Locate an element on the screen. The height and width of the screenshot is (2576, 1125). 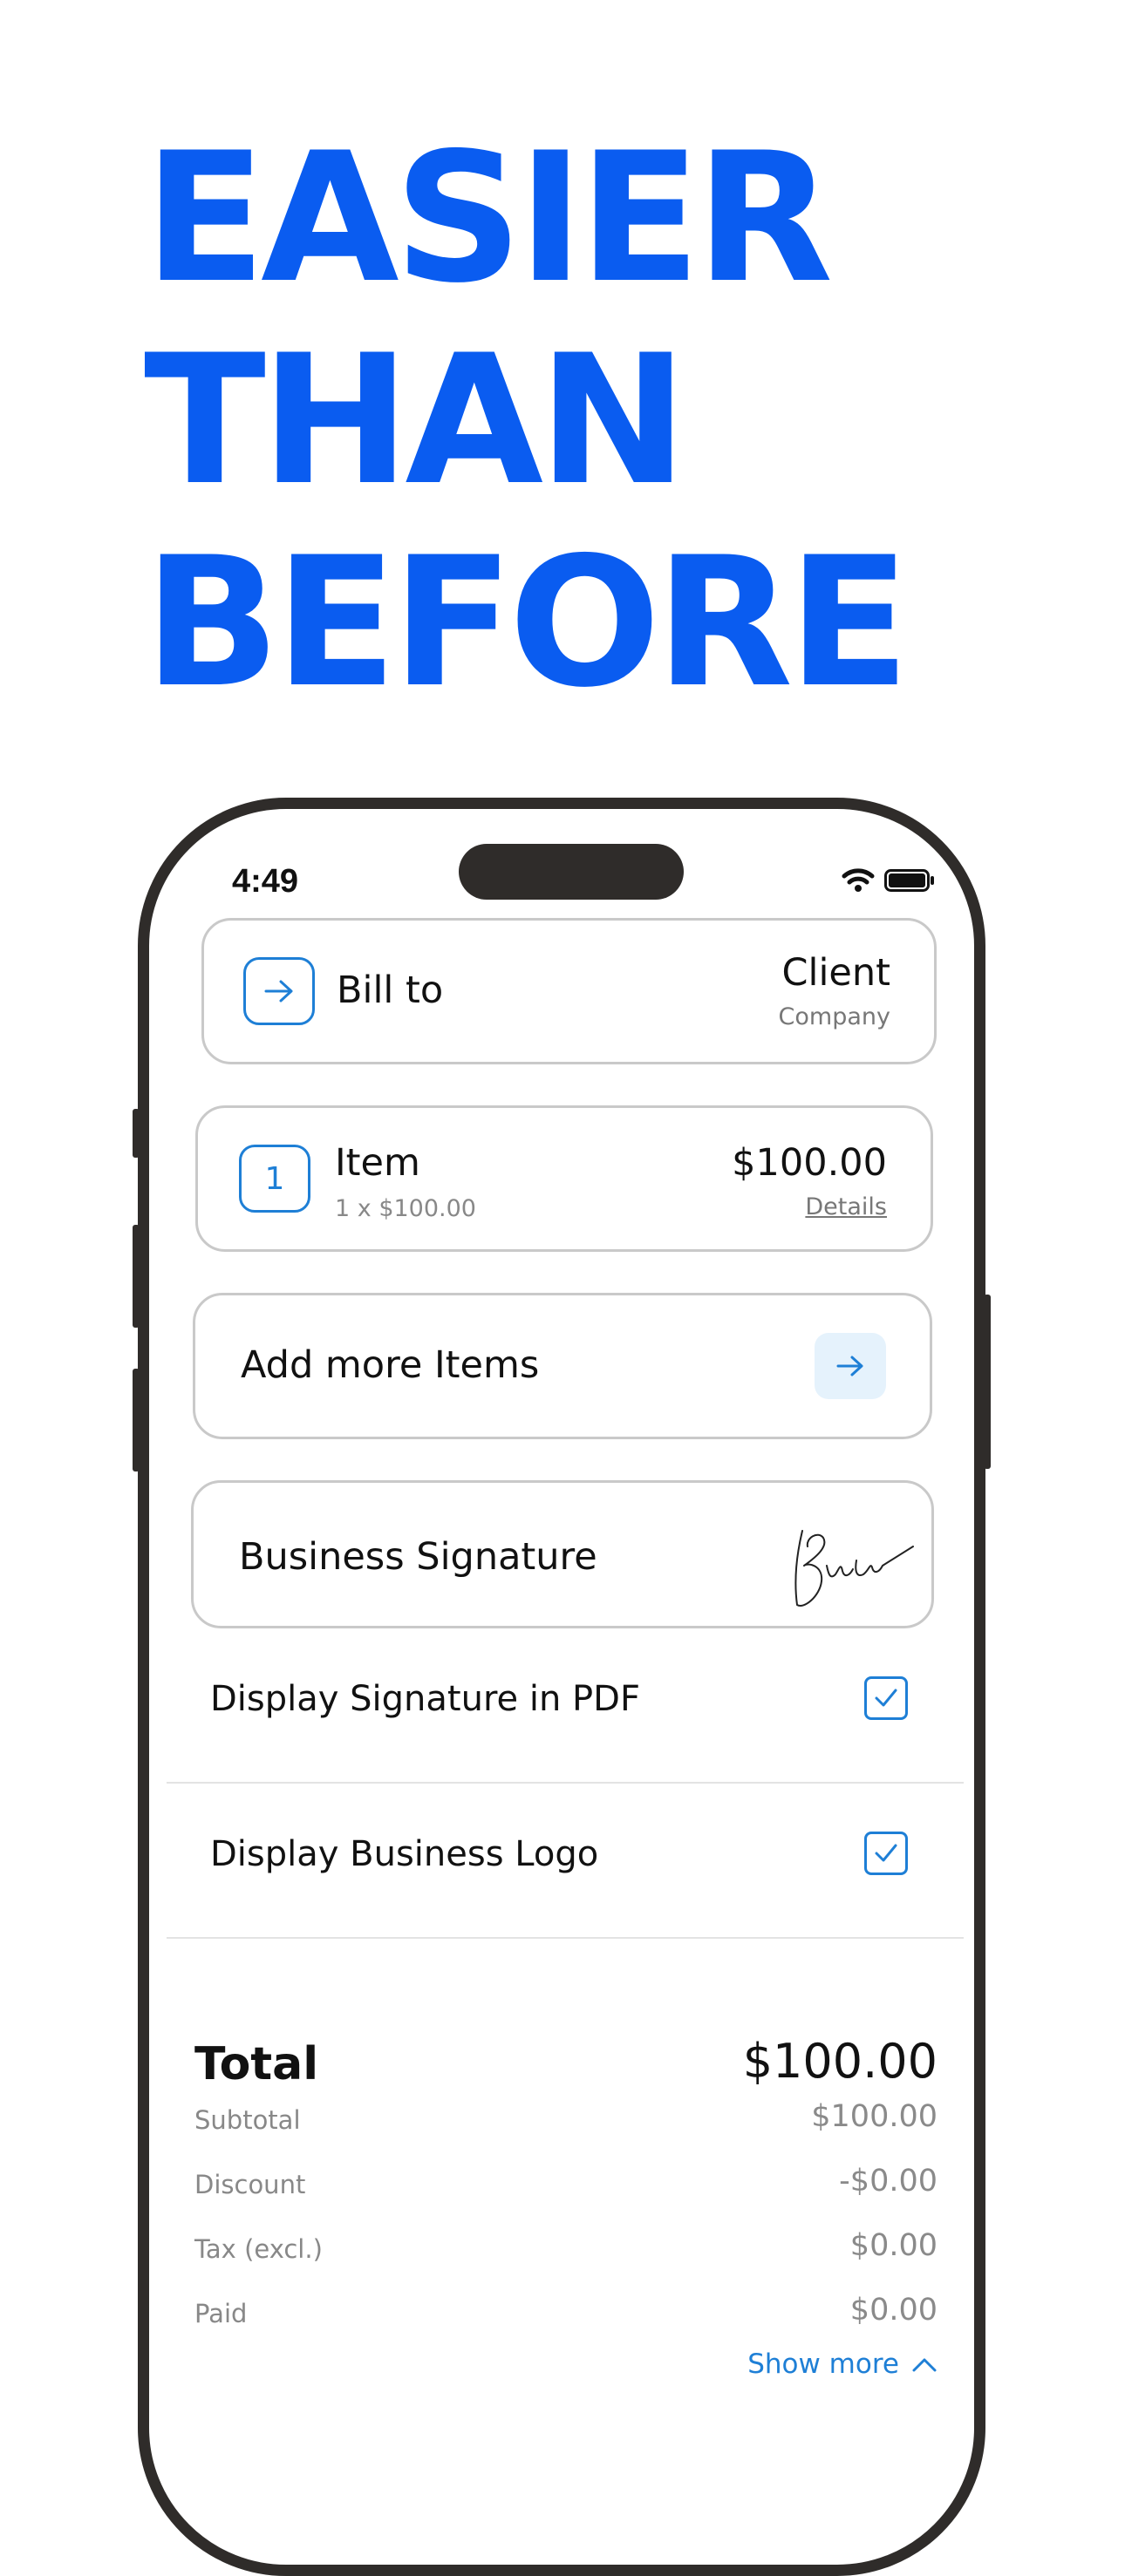
quantity-badge-value: 1 is located at coordinates (274, 1178).